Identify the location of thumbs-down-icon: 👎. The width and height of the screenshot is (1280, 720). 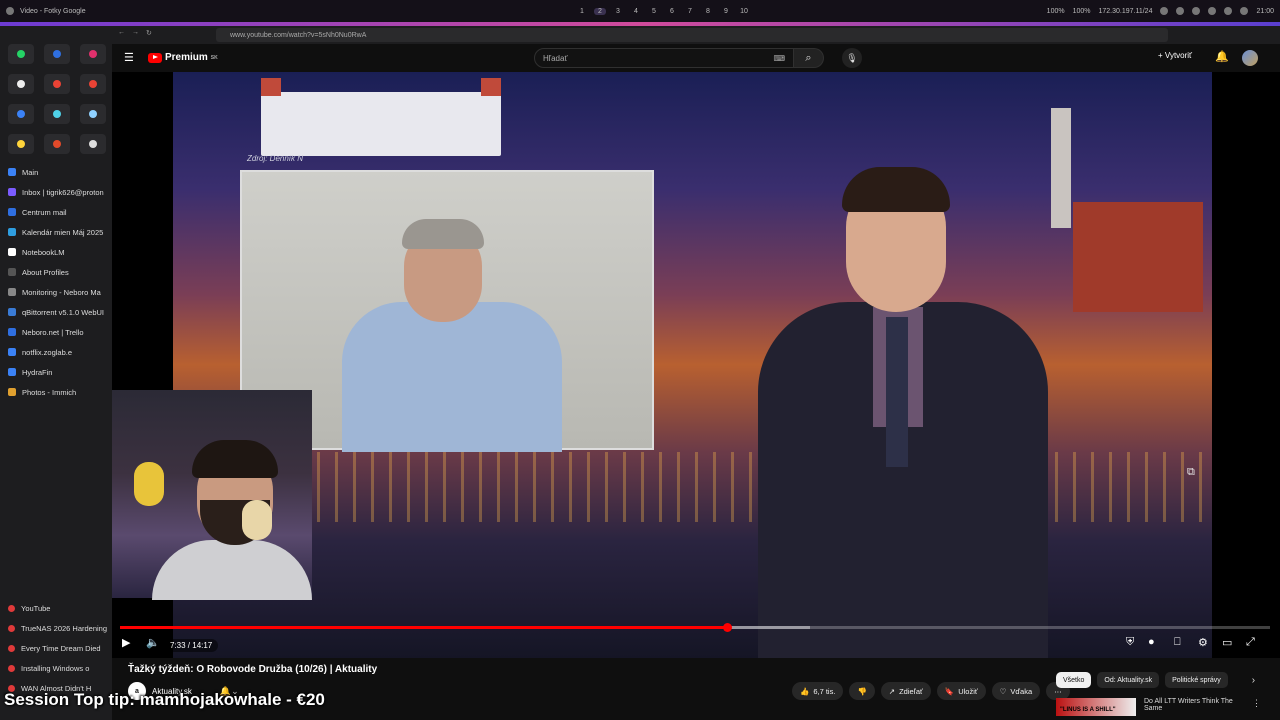
(862, 691).